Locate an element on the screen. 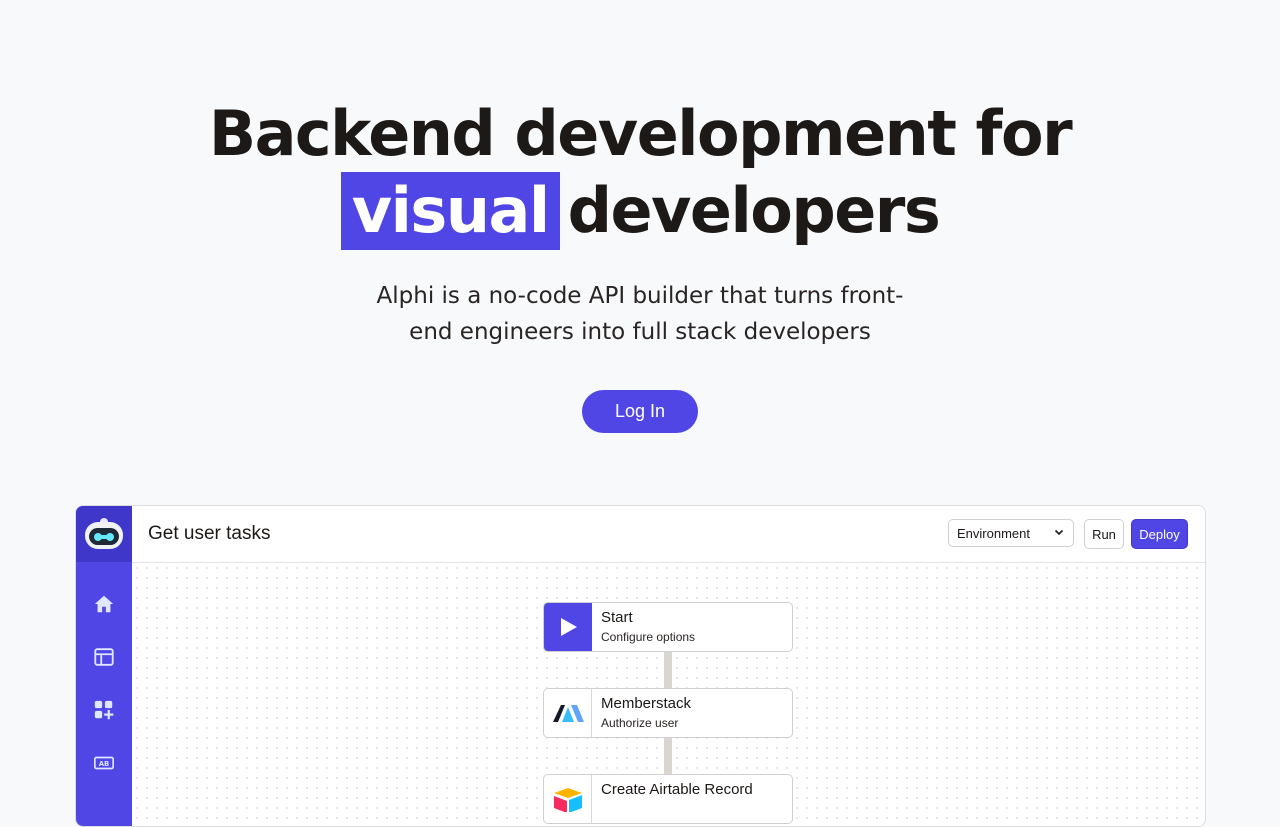 Image resolution: width=1280 pixels, height=827 pixels. node-title: Create Airtable Record is located at coordinates (677, 789).